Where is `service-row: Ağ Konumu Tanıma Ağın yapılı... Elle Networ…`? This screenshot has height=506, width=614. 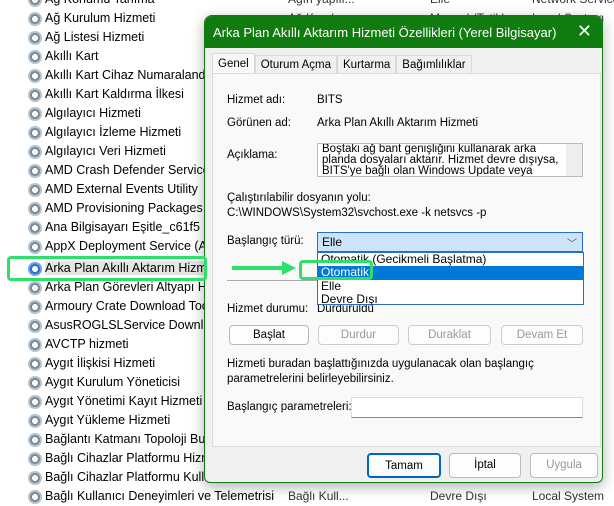
service-row: Ağ Konumu Tanıma Ağın yapılı... Elle Networ… is located at coordinates (307, 4).